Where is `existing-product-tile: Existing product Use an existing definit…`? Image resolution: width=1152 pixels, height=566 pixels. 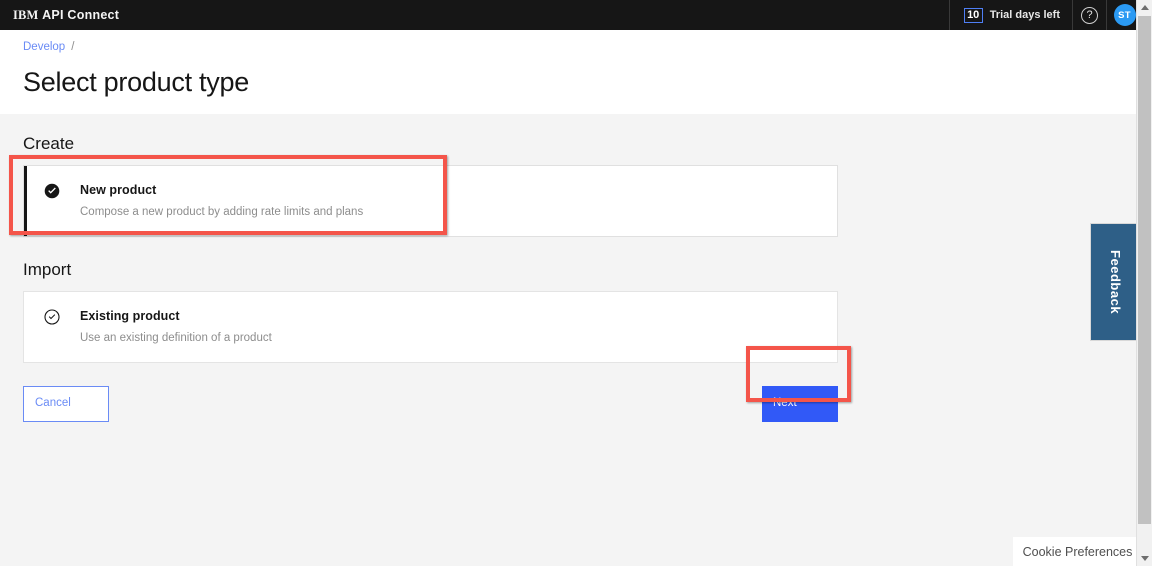
existing-product-tile: Existing product Use an existing definit… is located at coordinates (430, 327).